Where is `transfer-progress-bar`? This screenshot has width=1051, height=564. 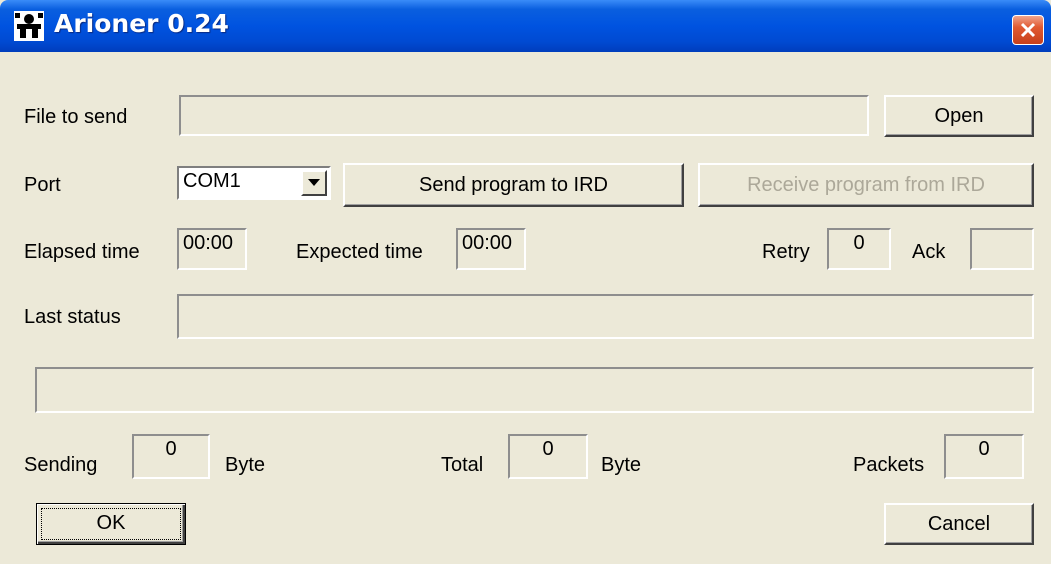
transfer-progress-bar is located at coordinates (534, 390).